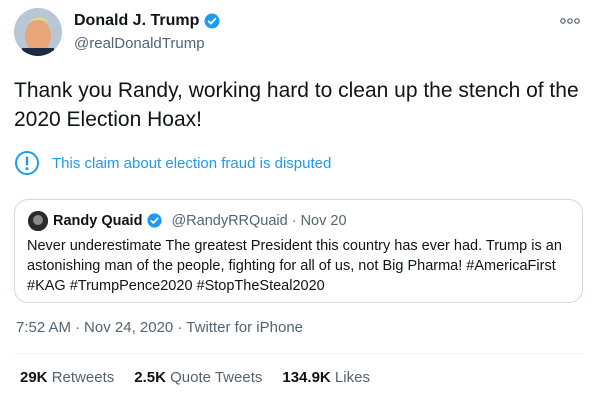 The height and width of the screenshot is (400, 597). I want to click on quoted-avatar-image, so click(38, 221).